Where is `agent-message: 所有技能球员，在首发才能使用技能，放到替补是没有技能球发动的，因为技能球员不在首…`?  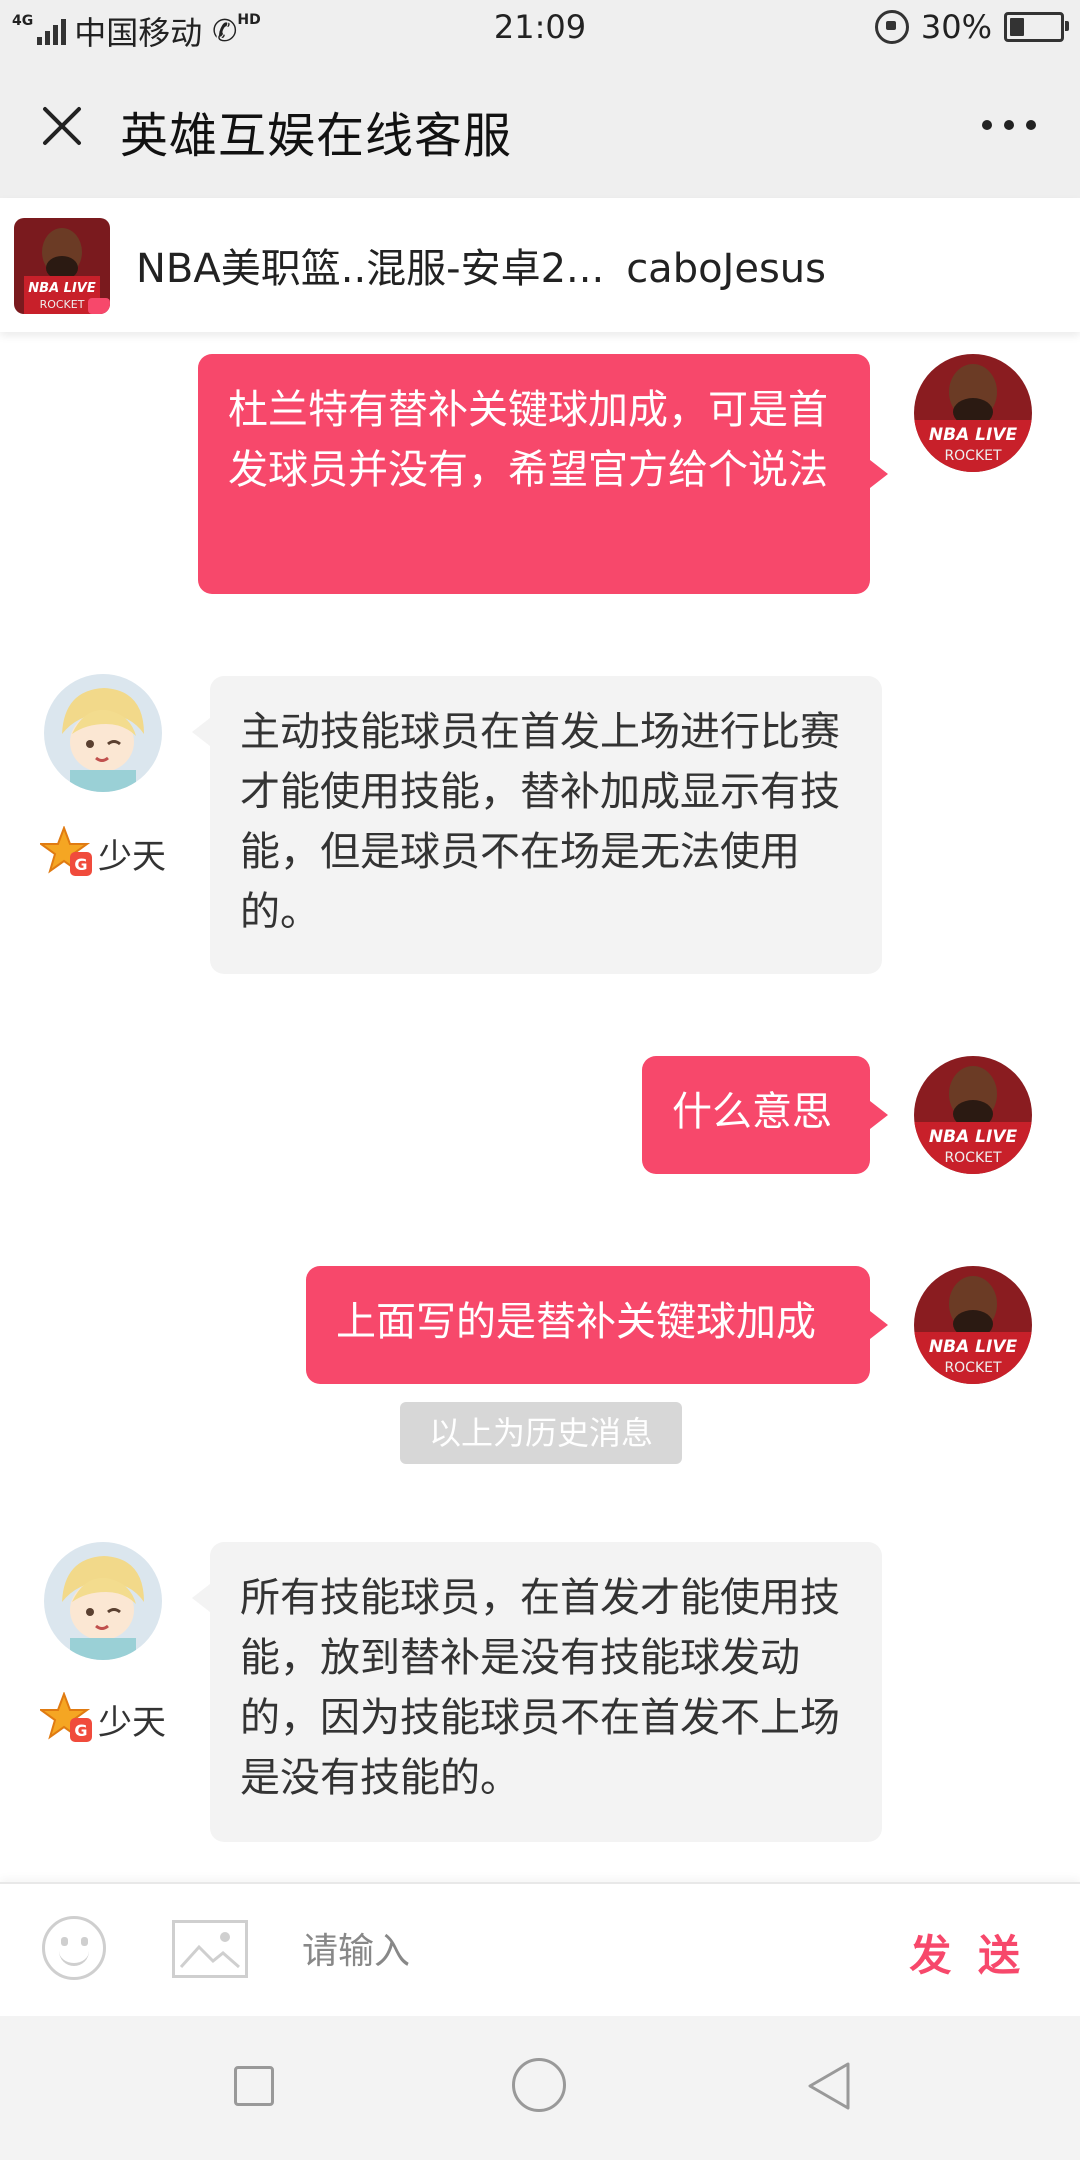 agent-message: 所有技能球员，在首发才能使用技能，放到替补是没有技能球发动的，因为技能球员不在首… is located at coordinates (537, 1692).